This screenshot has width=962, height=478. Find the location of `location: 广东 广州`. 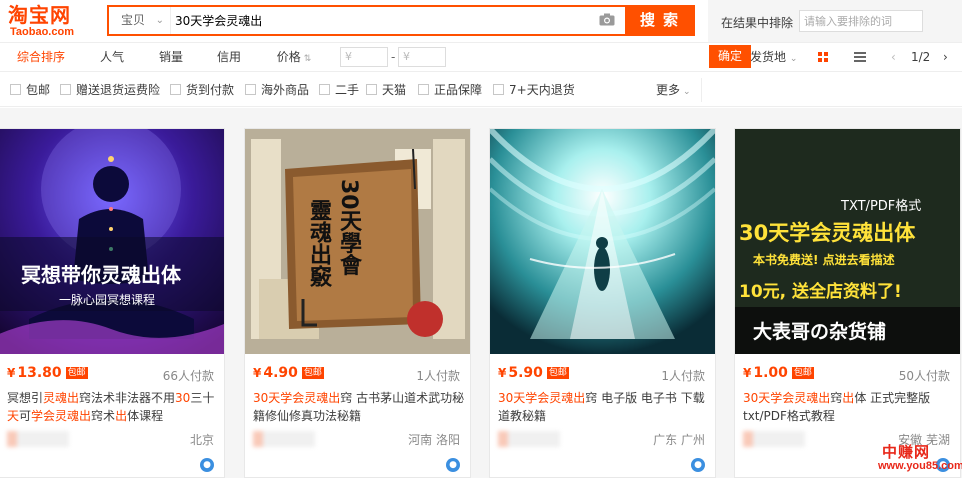

location: 广东 广州 is located at coordinates (679, 440).